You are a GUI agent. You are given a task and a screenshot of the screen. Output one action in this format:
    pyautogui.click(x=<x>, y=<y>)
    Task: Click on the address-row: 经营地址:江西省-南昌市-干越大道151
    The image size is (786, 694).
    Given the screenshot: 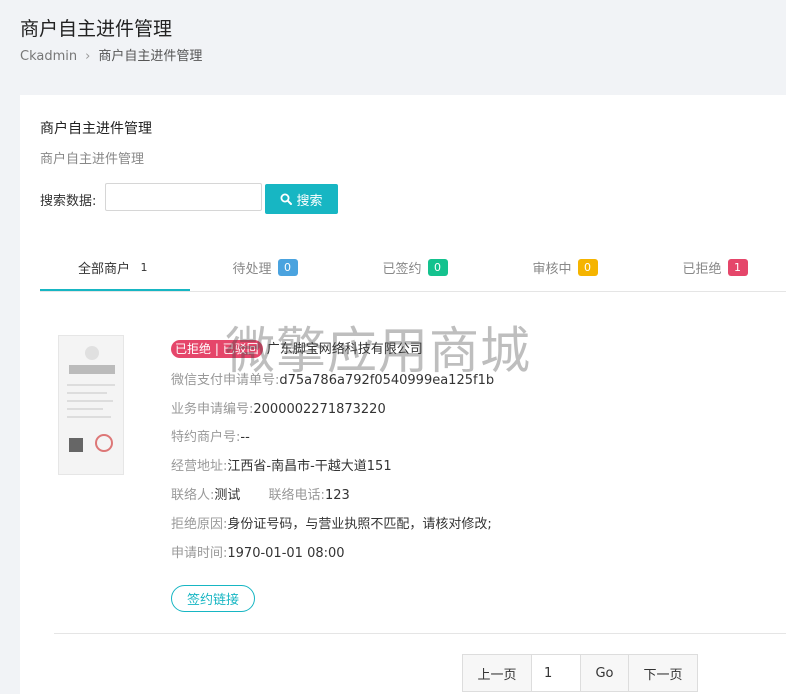 What is the action you would take?
    pyautogui.click(x=281, y=464)
    